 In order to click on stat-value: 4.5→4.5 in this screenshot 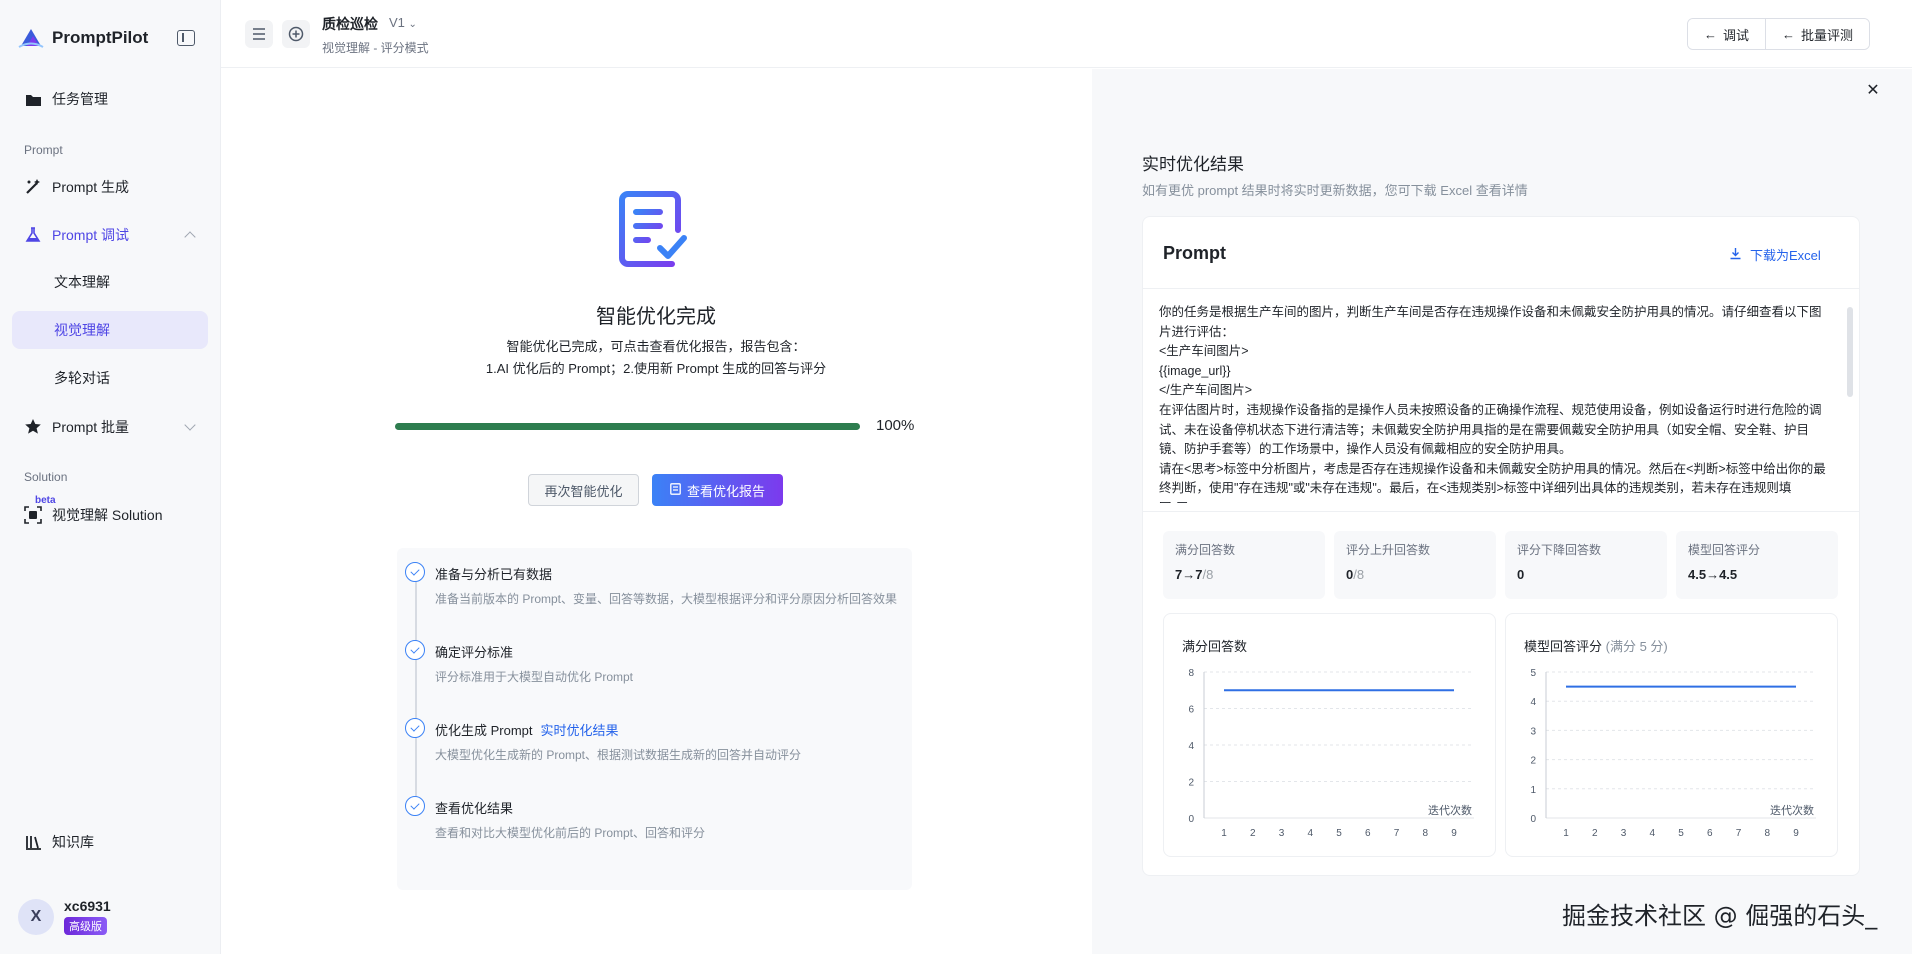, I will do `click(1713, 574)`.